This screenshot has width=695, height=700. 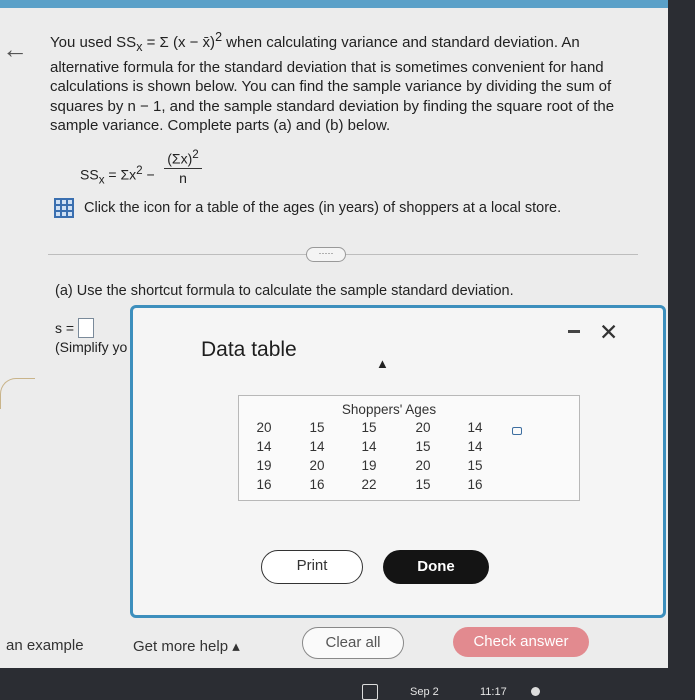 What do you see at coordinates (517, 431) in the screenshot?
I see `copy-icon` at bounding box center [517, 431].